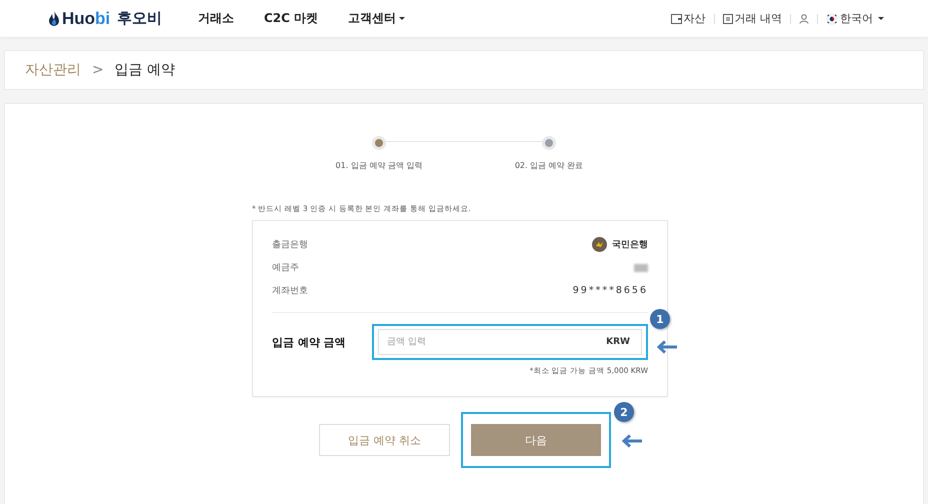  I want to click on nav-link: 거래소, so click(216, 18).